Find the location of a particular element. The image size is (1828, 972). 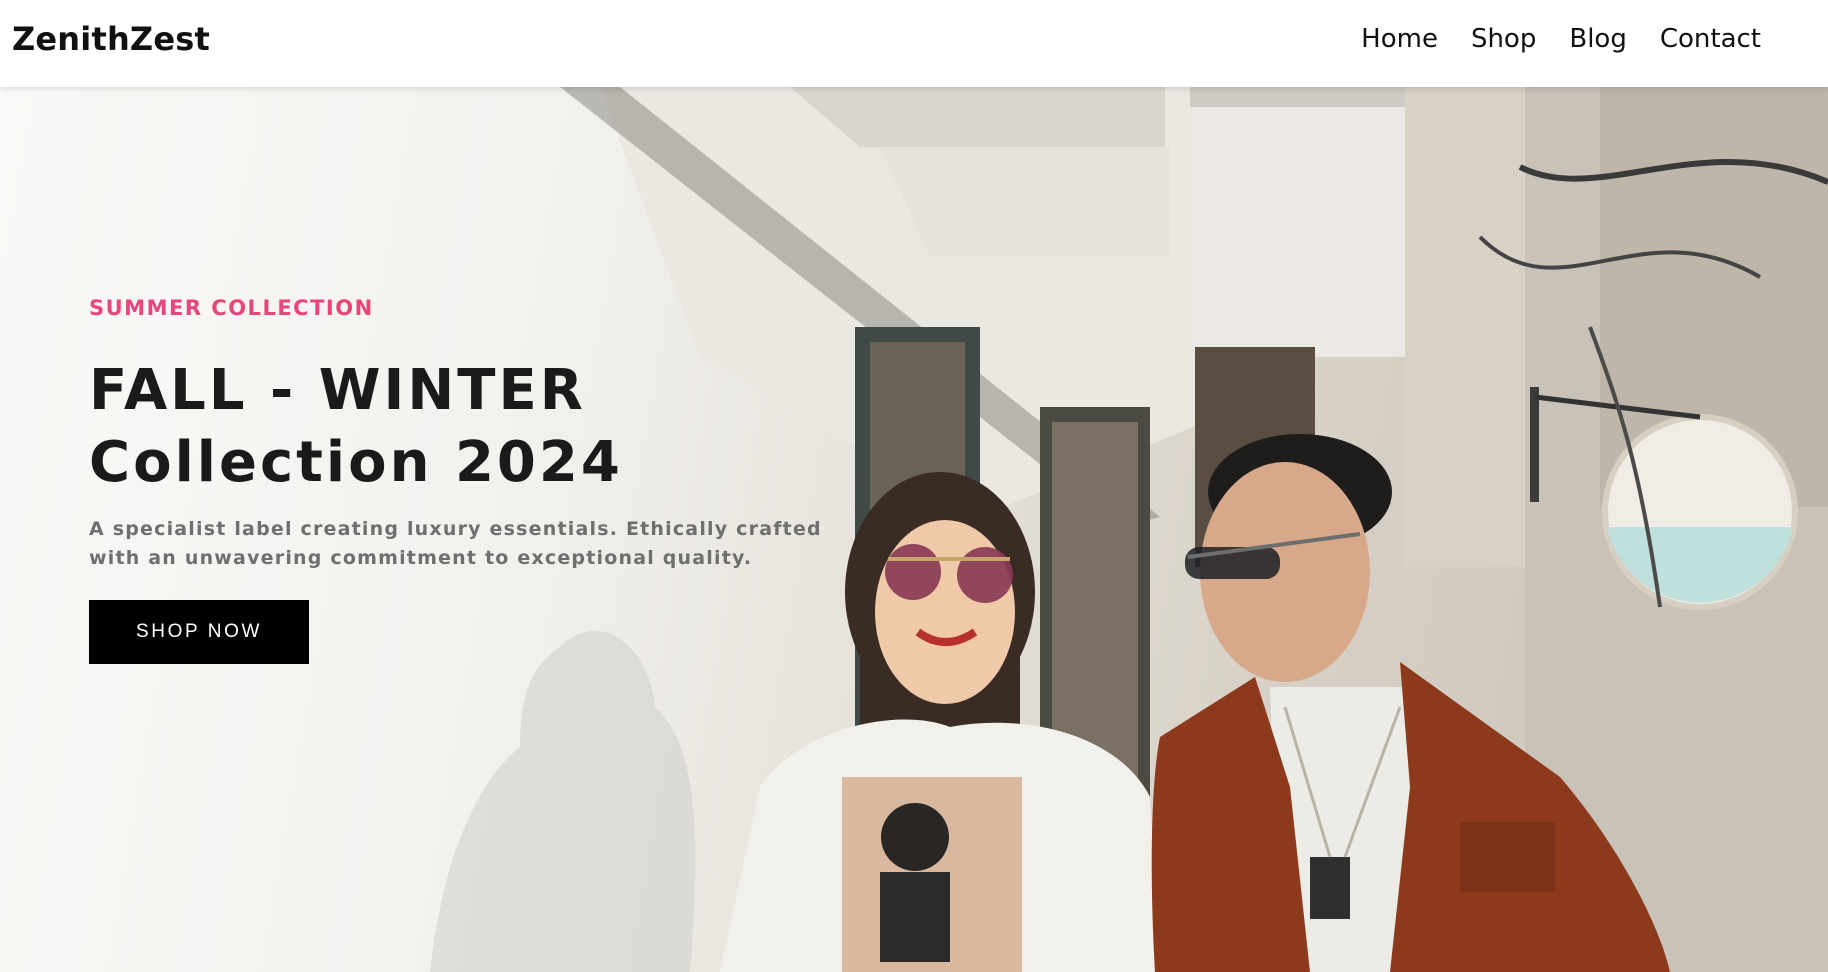

nav-link-home: Home is located at coordinates (1399, 39).